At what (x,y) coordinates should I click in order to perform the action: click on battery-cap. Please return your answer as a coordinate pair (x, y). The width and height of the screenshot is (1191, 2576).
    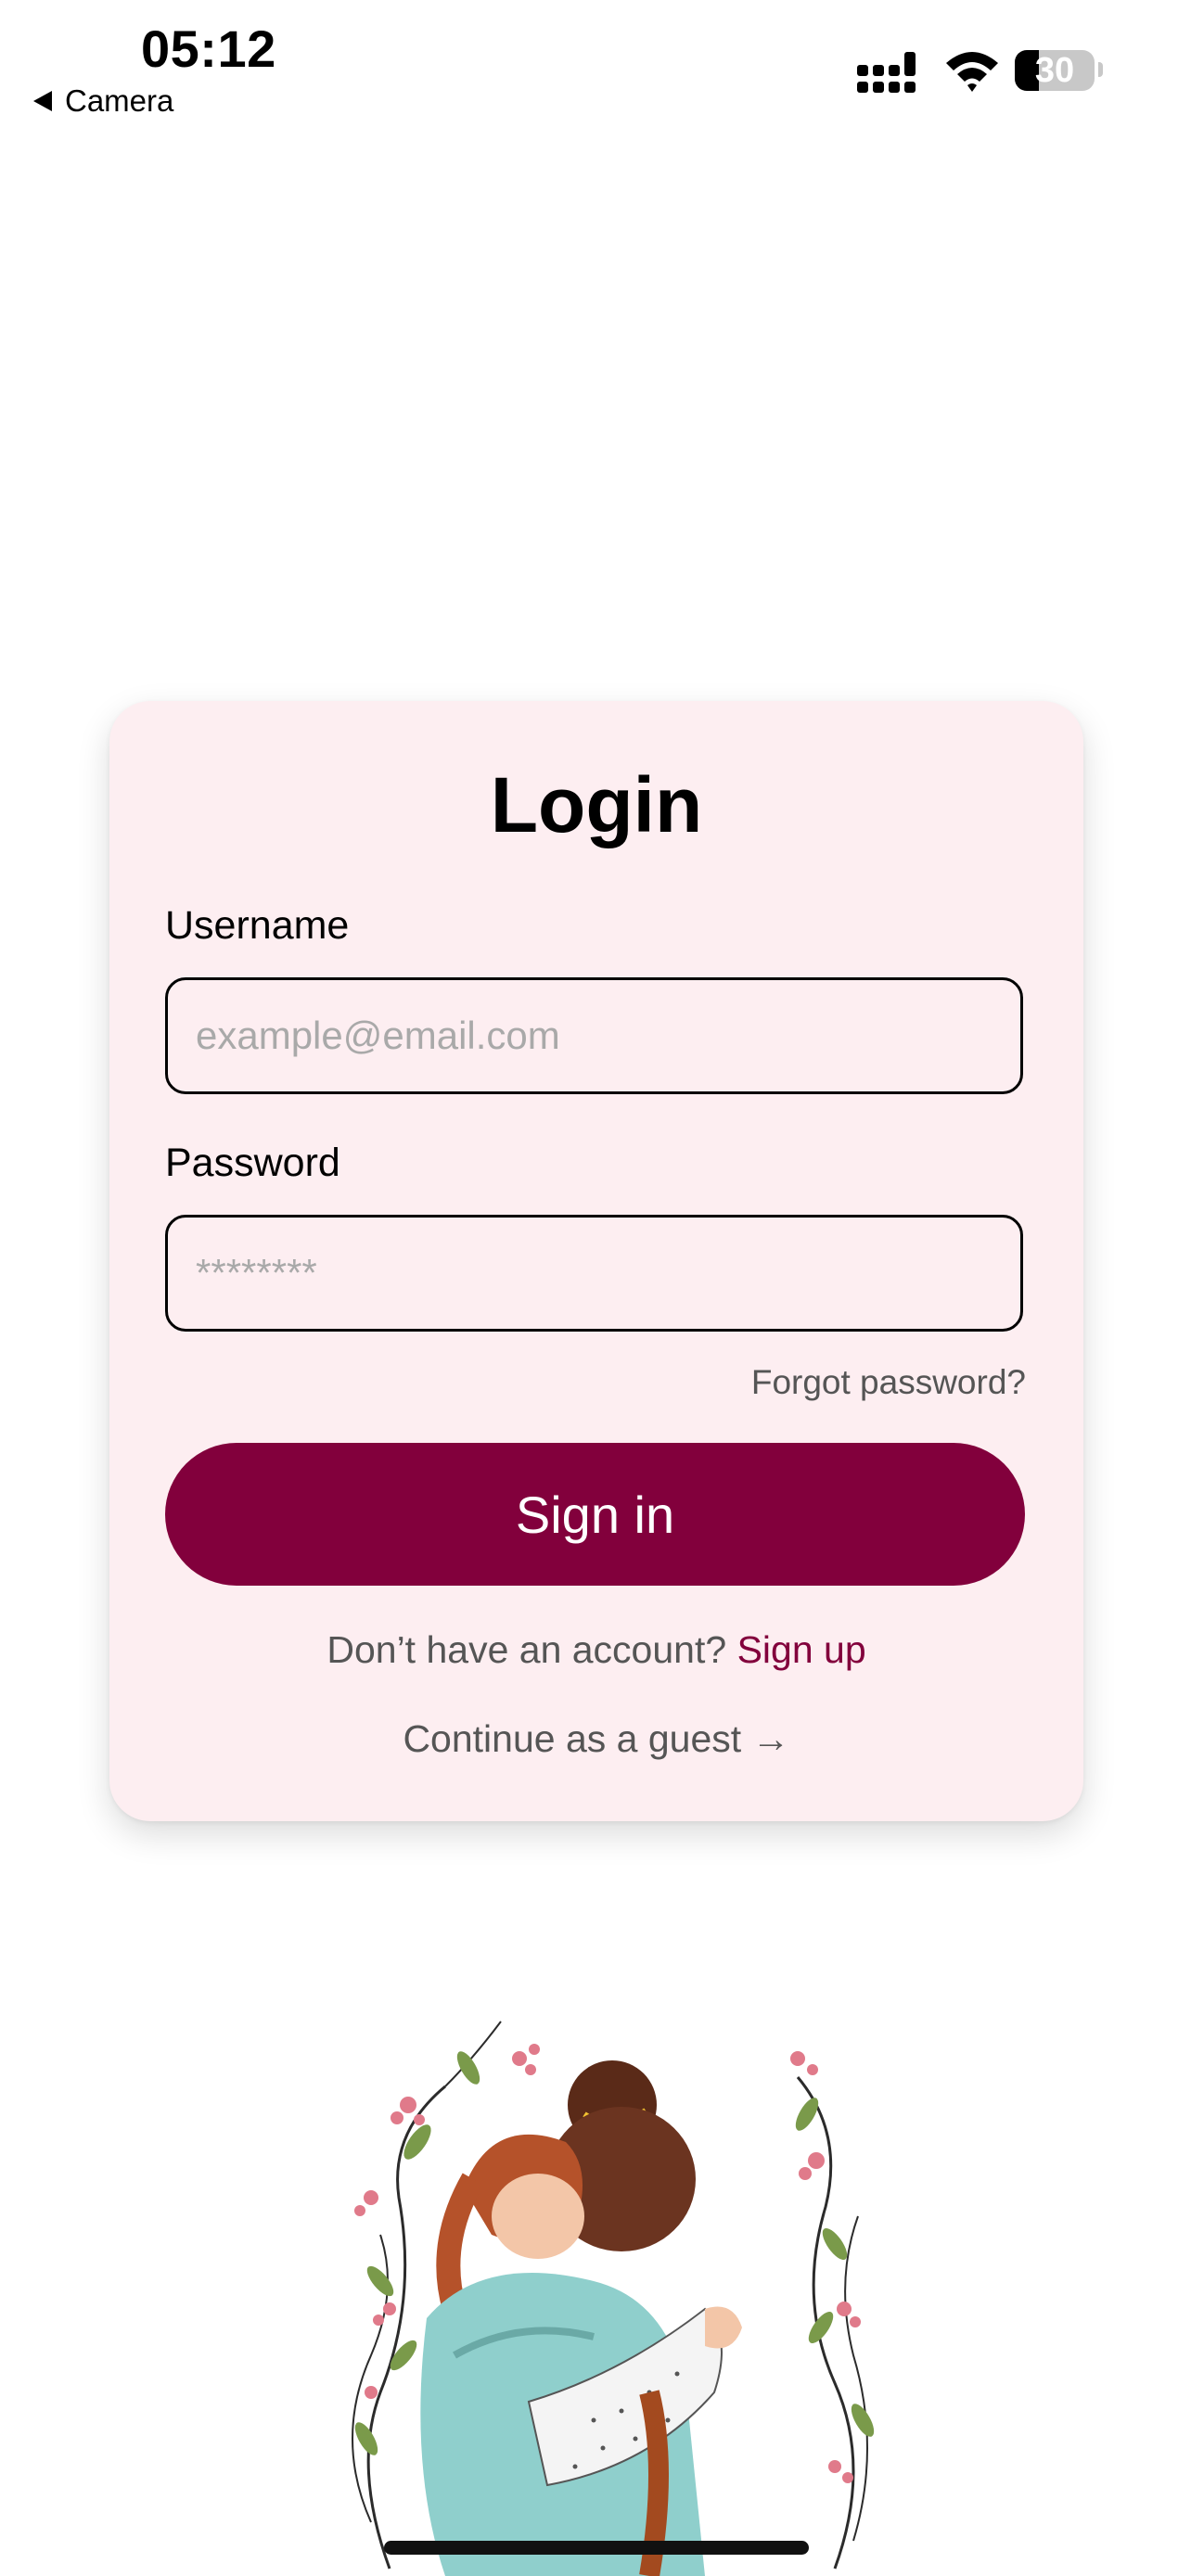
    Looking at the image, I should click on (1100, 69).